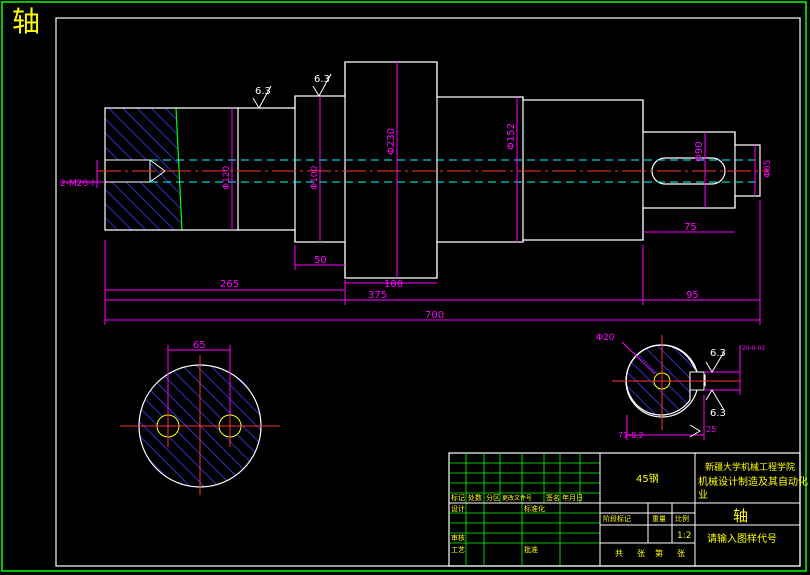  I want to click on lbl-stage: 阶段标记, so click(617, 518).